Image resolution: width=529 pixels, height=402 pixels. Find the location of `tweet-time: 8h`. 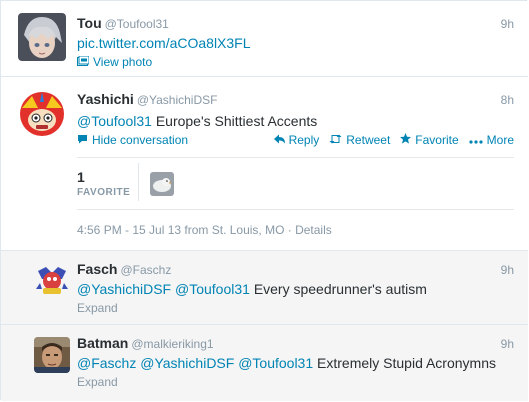

tweet-time: 8h is located at coordinates (507, 100).